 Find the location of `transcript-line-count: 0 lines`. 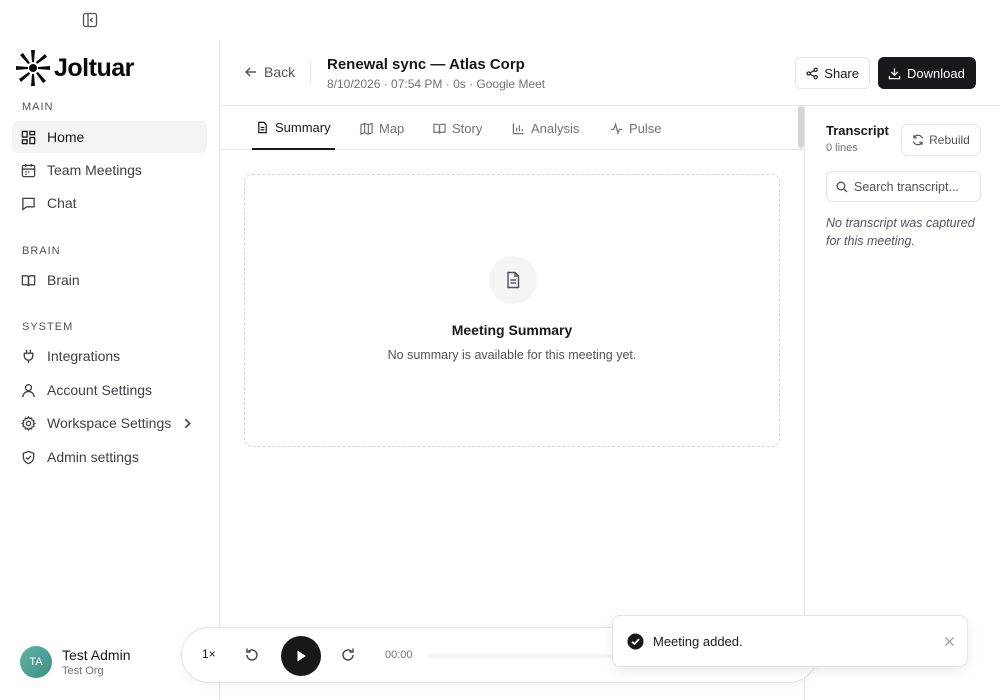

transcript-line-count: 0 lines is located at coordinates (842, 148).